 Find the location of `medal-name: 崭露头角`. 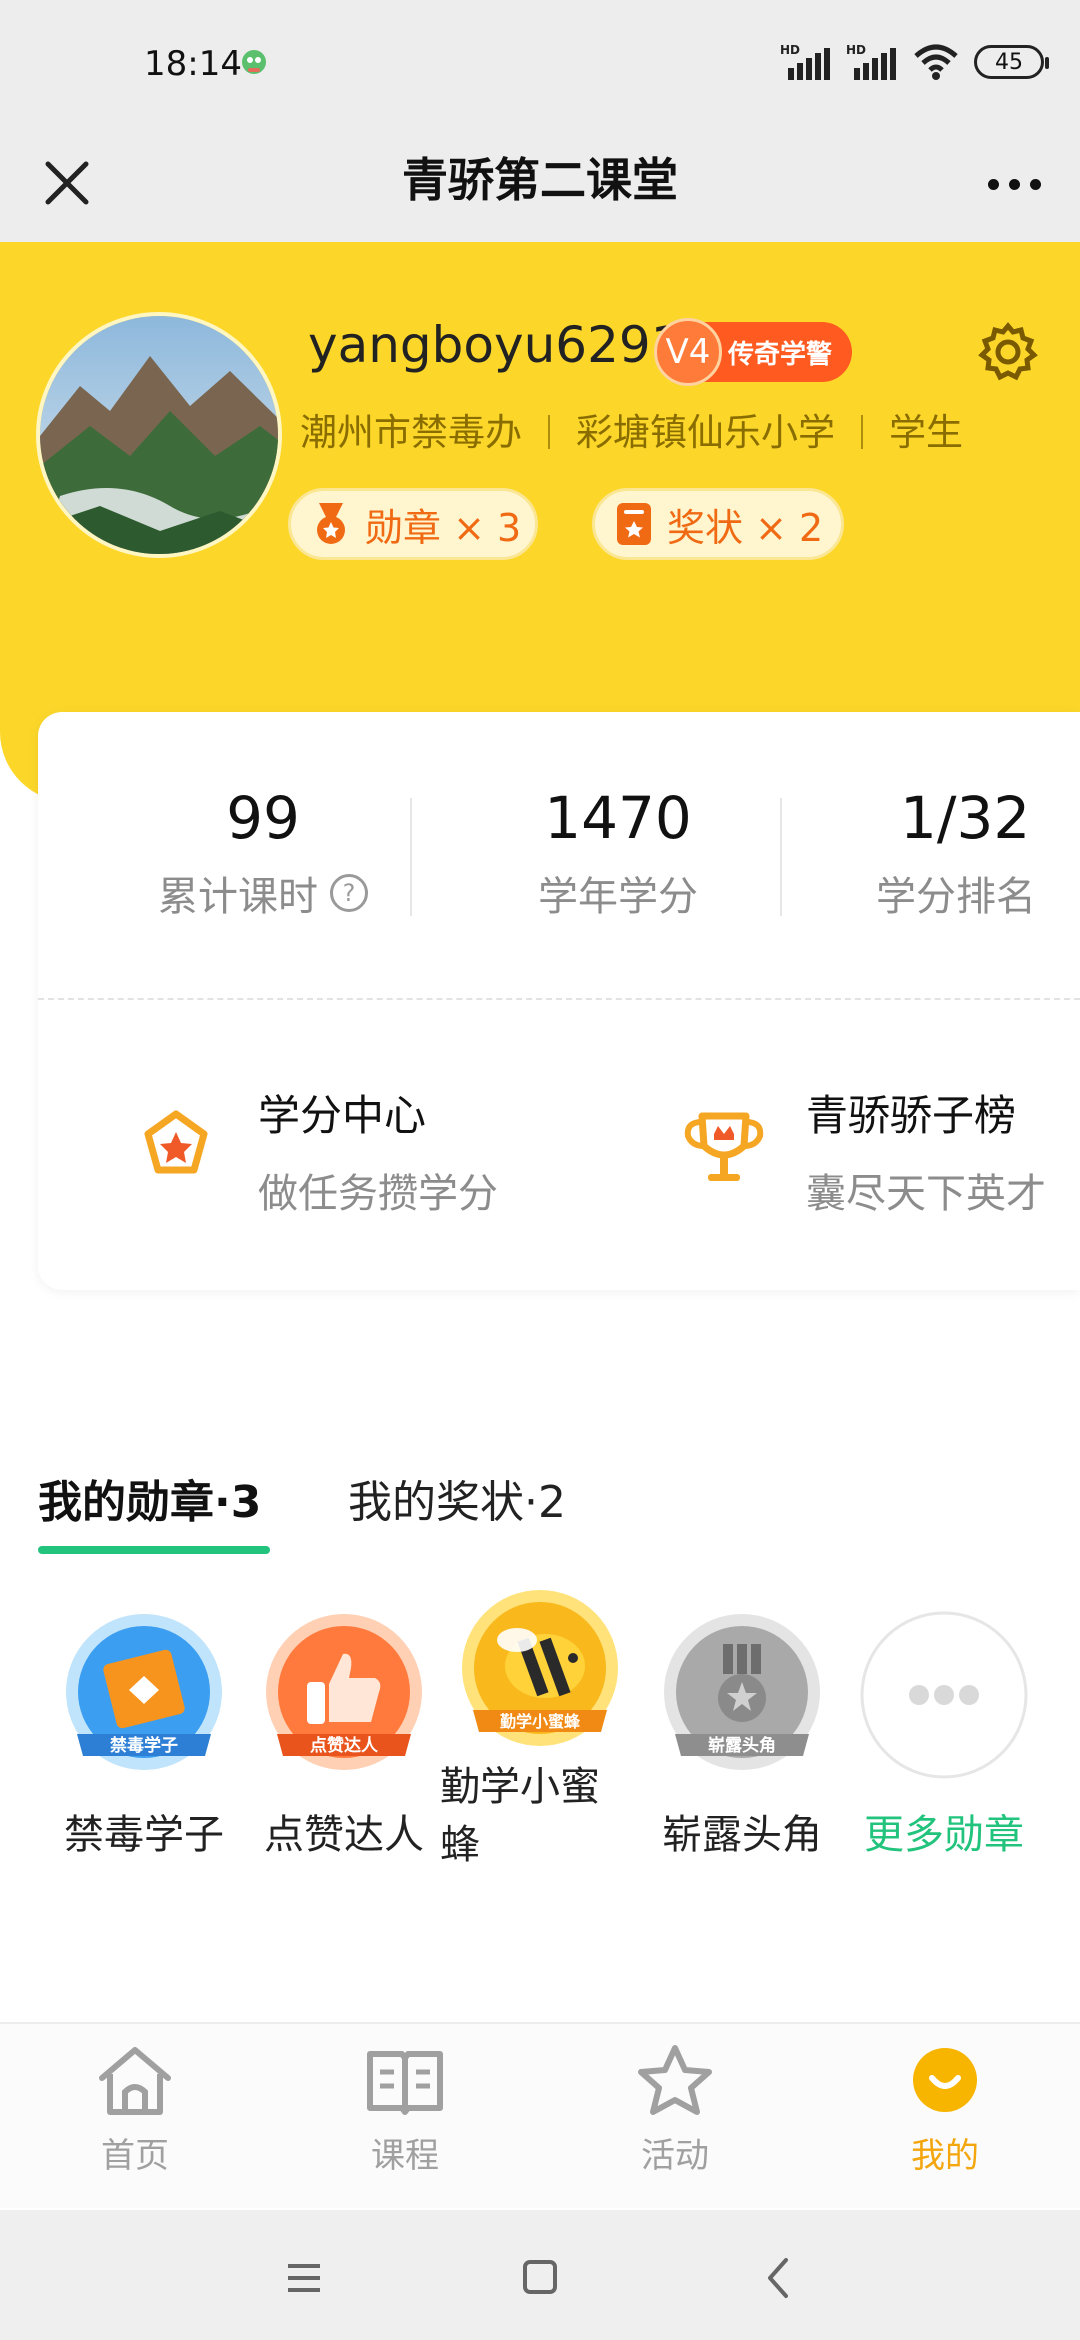

medal-name: 崭露头角 is located at coordinates (742, 1835).